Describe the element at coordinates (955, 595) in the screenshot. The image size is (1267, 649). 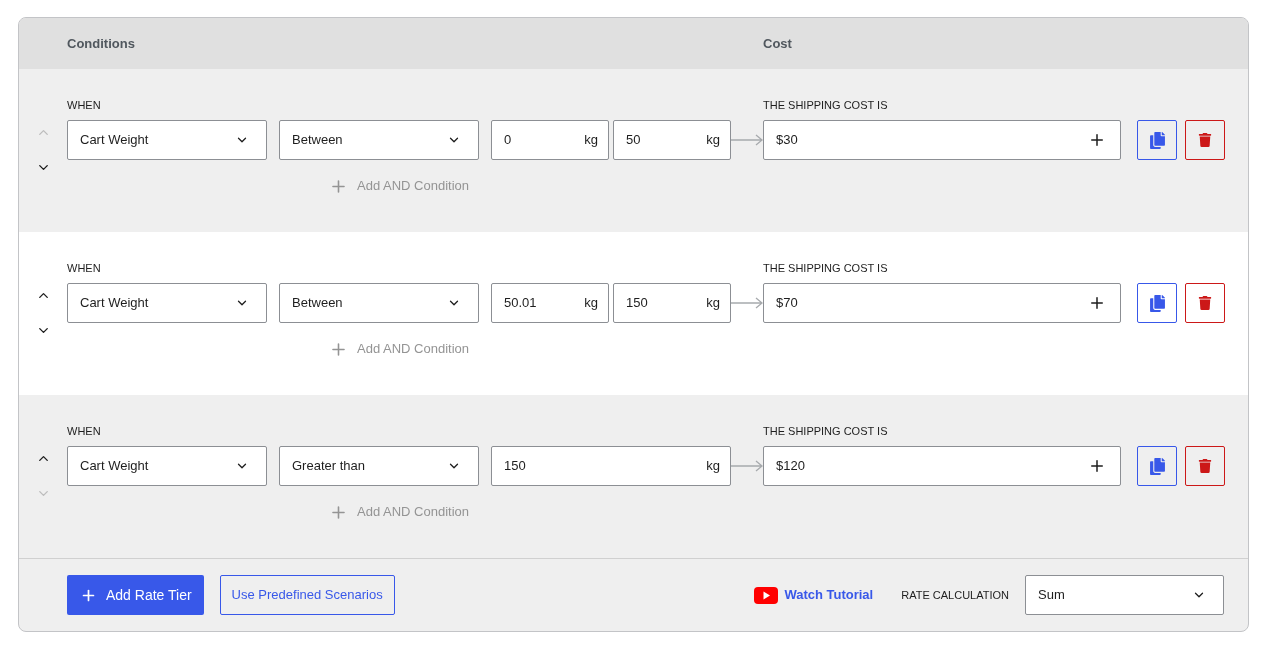
I see `rate-calculation-label: RATE CALCULATION` at that location.